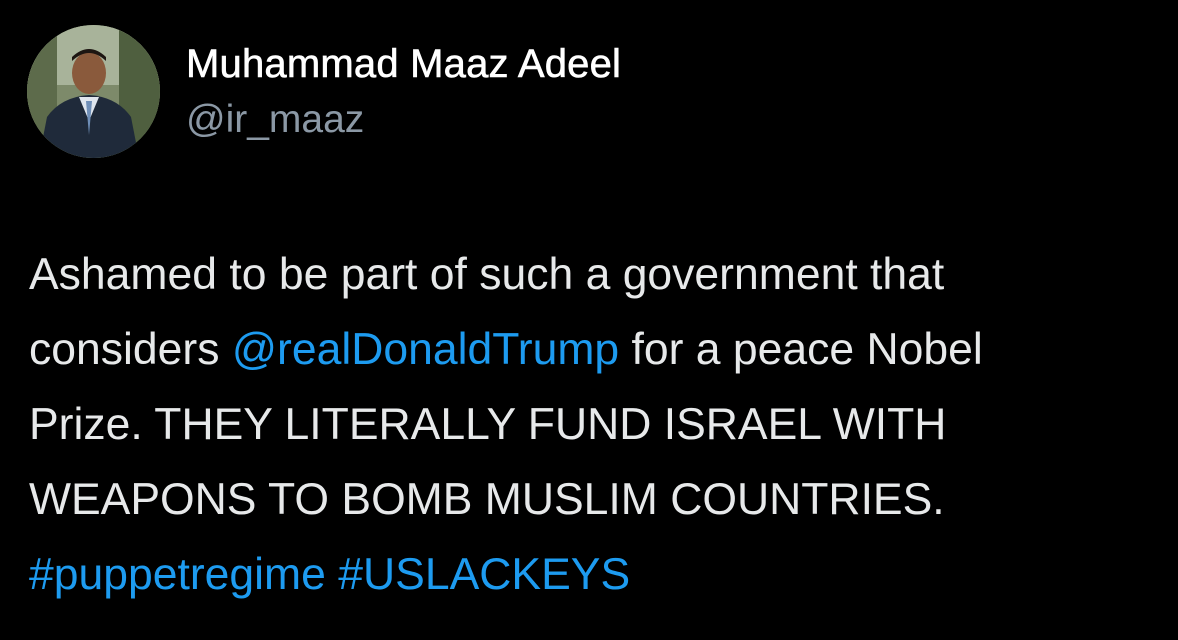 Image resolution: width=1178 pixels, height=640 pixels. Describe the element at coordinates (404, 64) in the screenshot. I see `author-display-name: Muhammad Maaz Adeel` at that location.